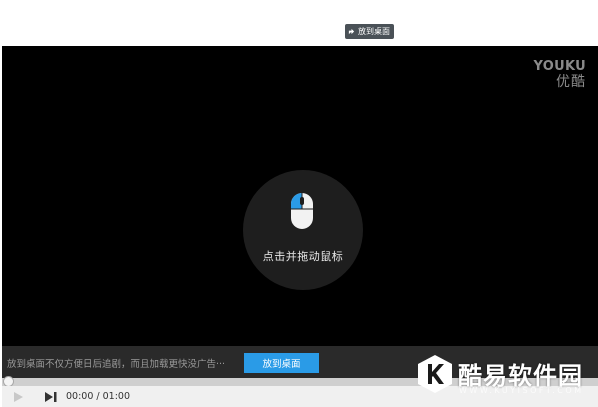 The height and width of the screenshot is (407, 598). I want to click on drag-hint-text: 点击并拖动鼠标, so click(303, 256).